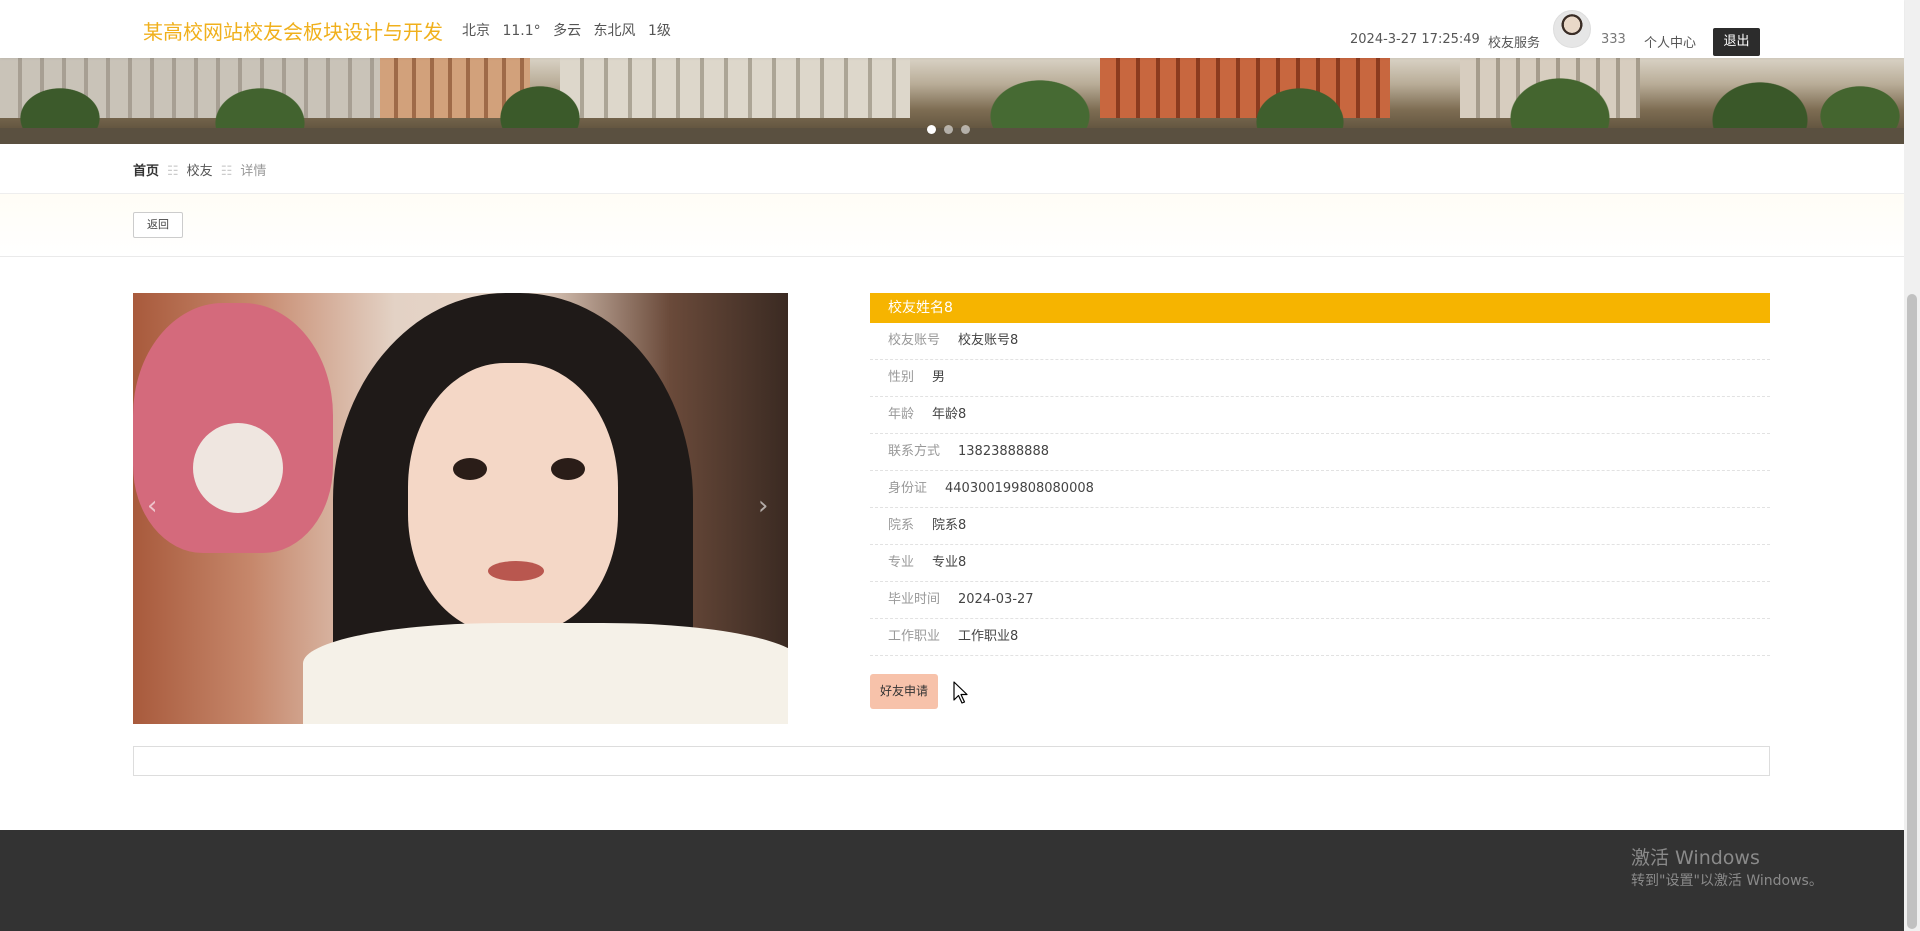 The width and height of the screenshot is (1920, 931). I want to click on field-value: 专业8, so click(949, 562).